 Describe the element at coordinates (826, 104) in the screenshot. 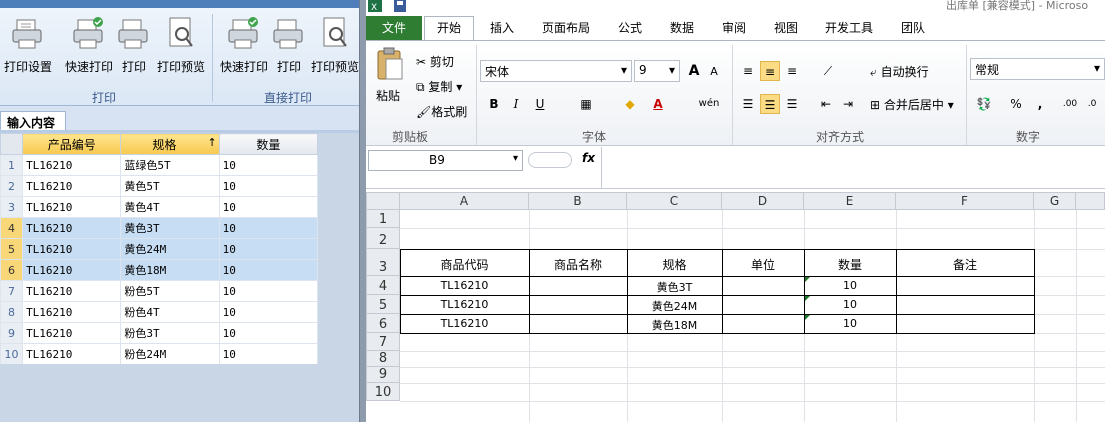

I see `decrease-indent-icon: ⇤` at that location.